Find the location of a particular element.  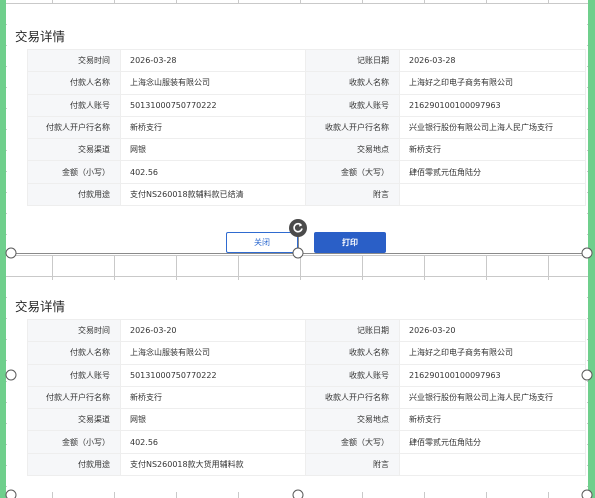

table-row: 付款用途 支付NS260018款大货用辅料款 附言 is located at coordinates (306, 464).